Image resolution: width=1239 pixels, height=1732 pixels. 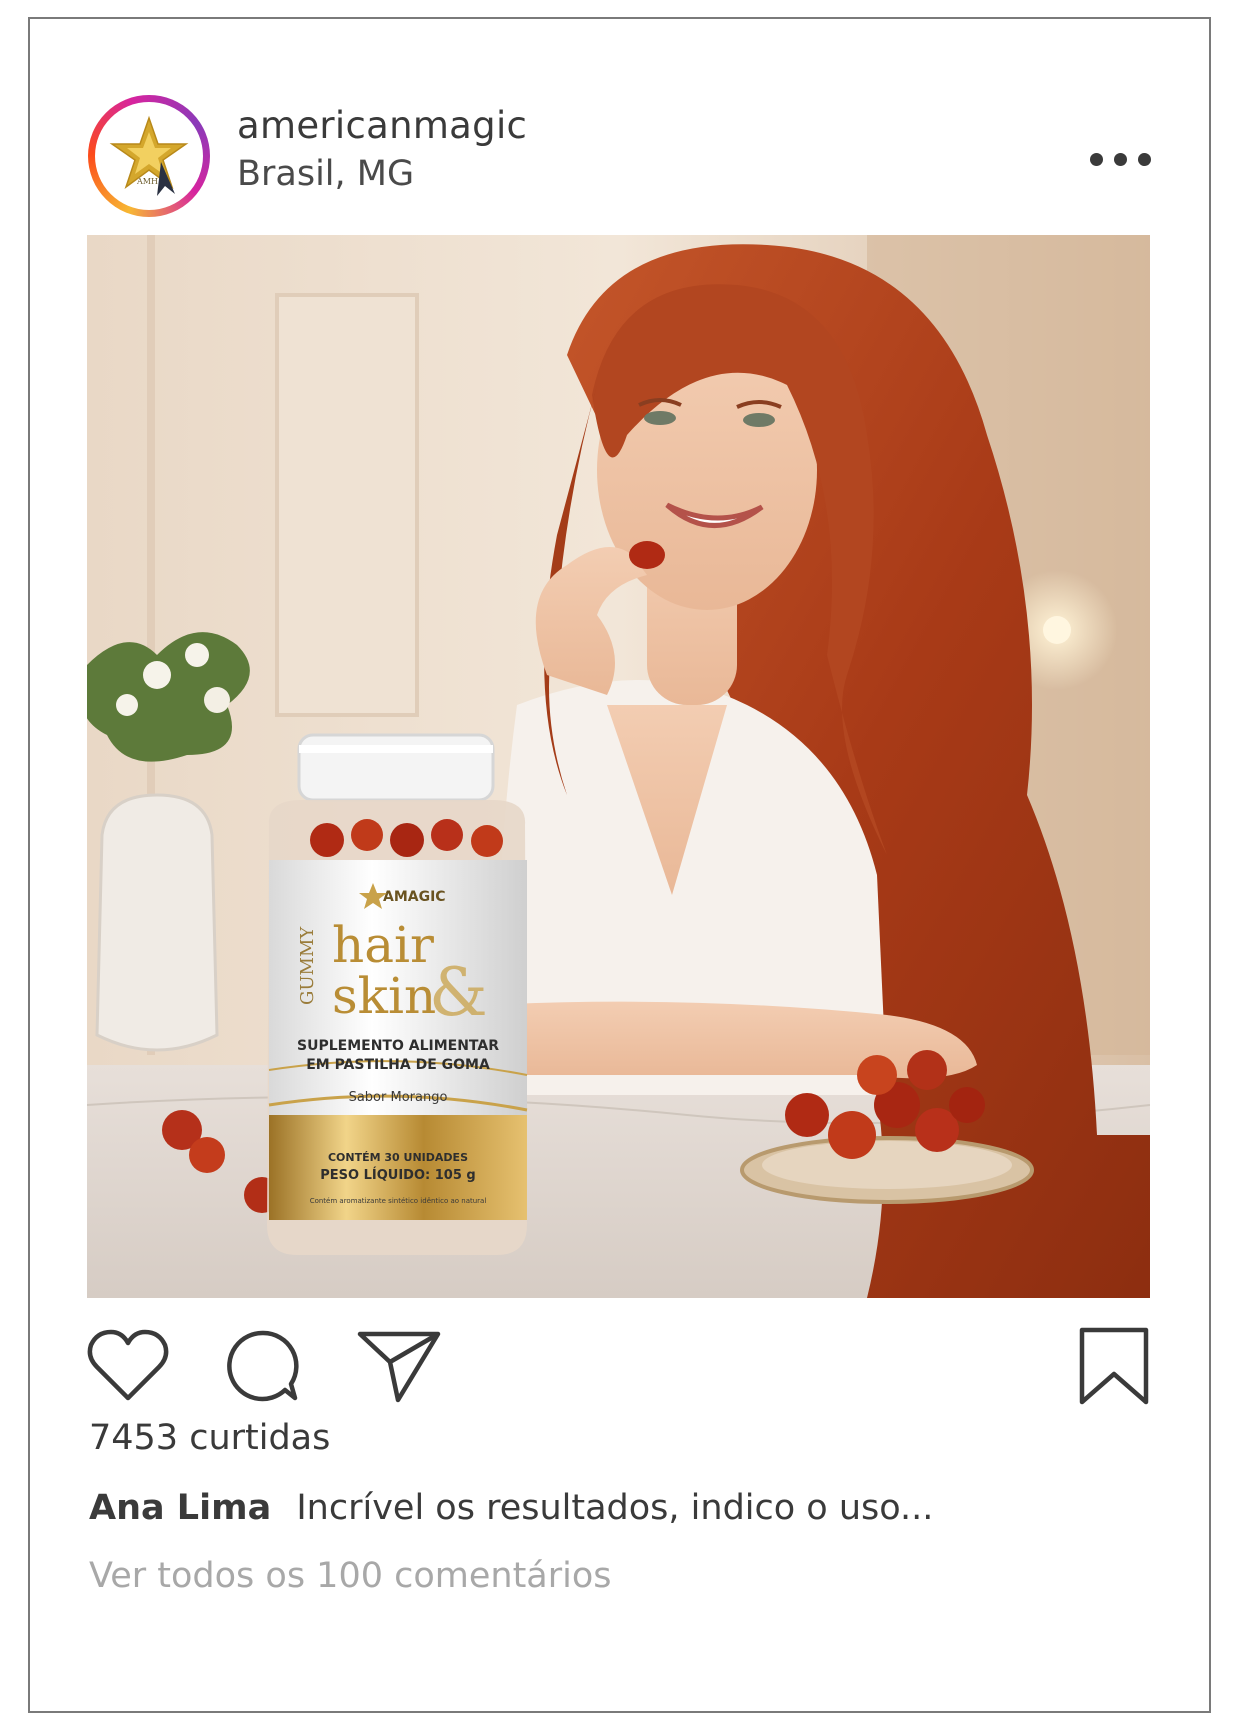 What do you see at coordinates (397, 1175) in the screenshot?
I see `svg-text: PESO LÍQUIDO: 105 g` at bounding box center [397, 1175].